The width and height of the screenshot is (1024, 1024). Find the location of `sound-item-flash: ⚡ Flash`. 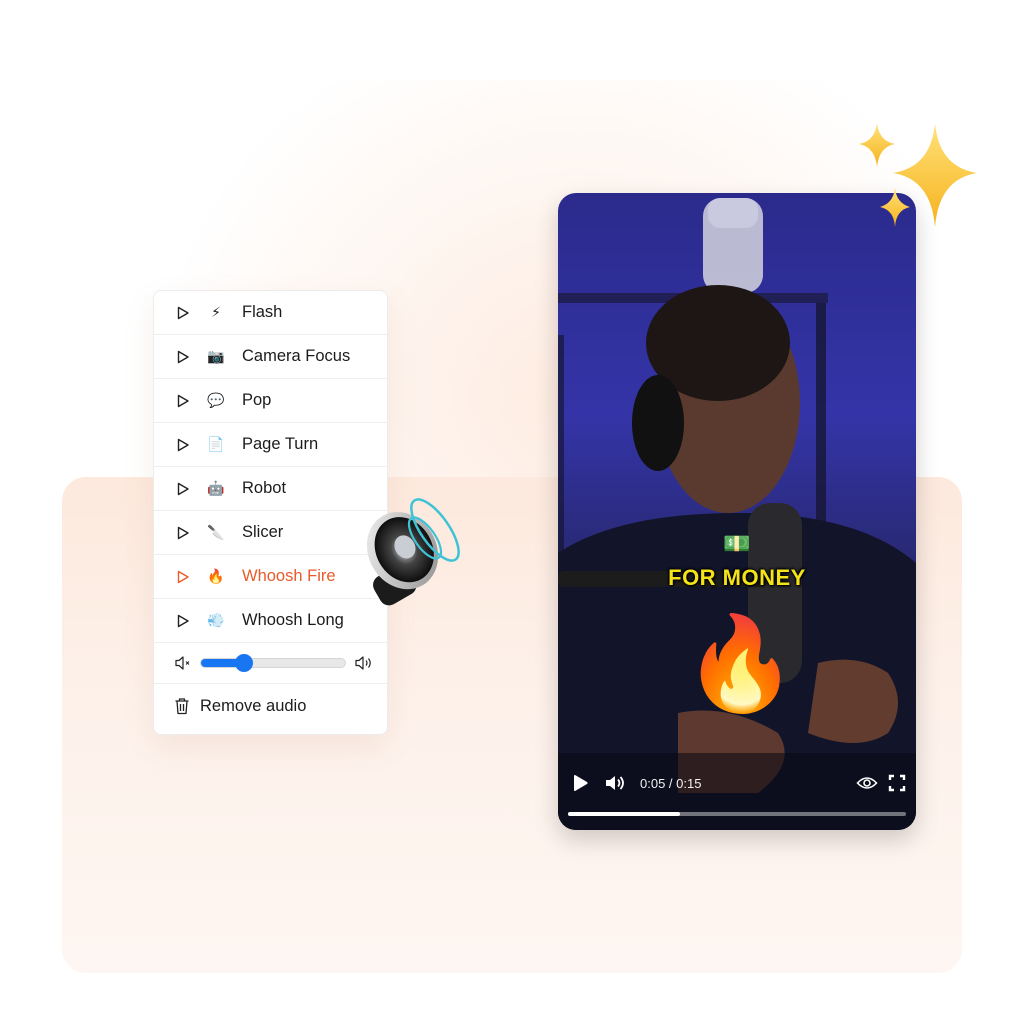

sound-item-flash: ⚡ Flash is located at coordinates (270, 313).